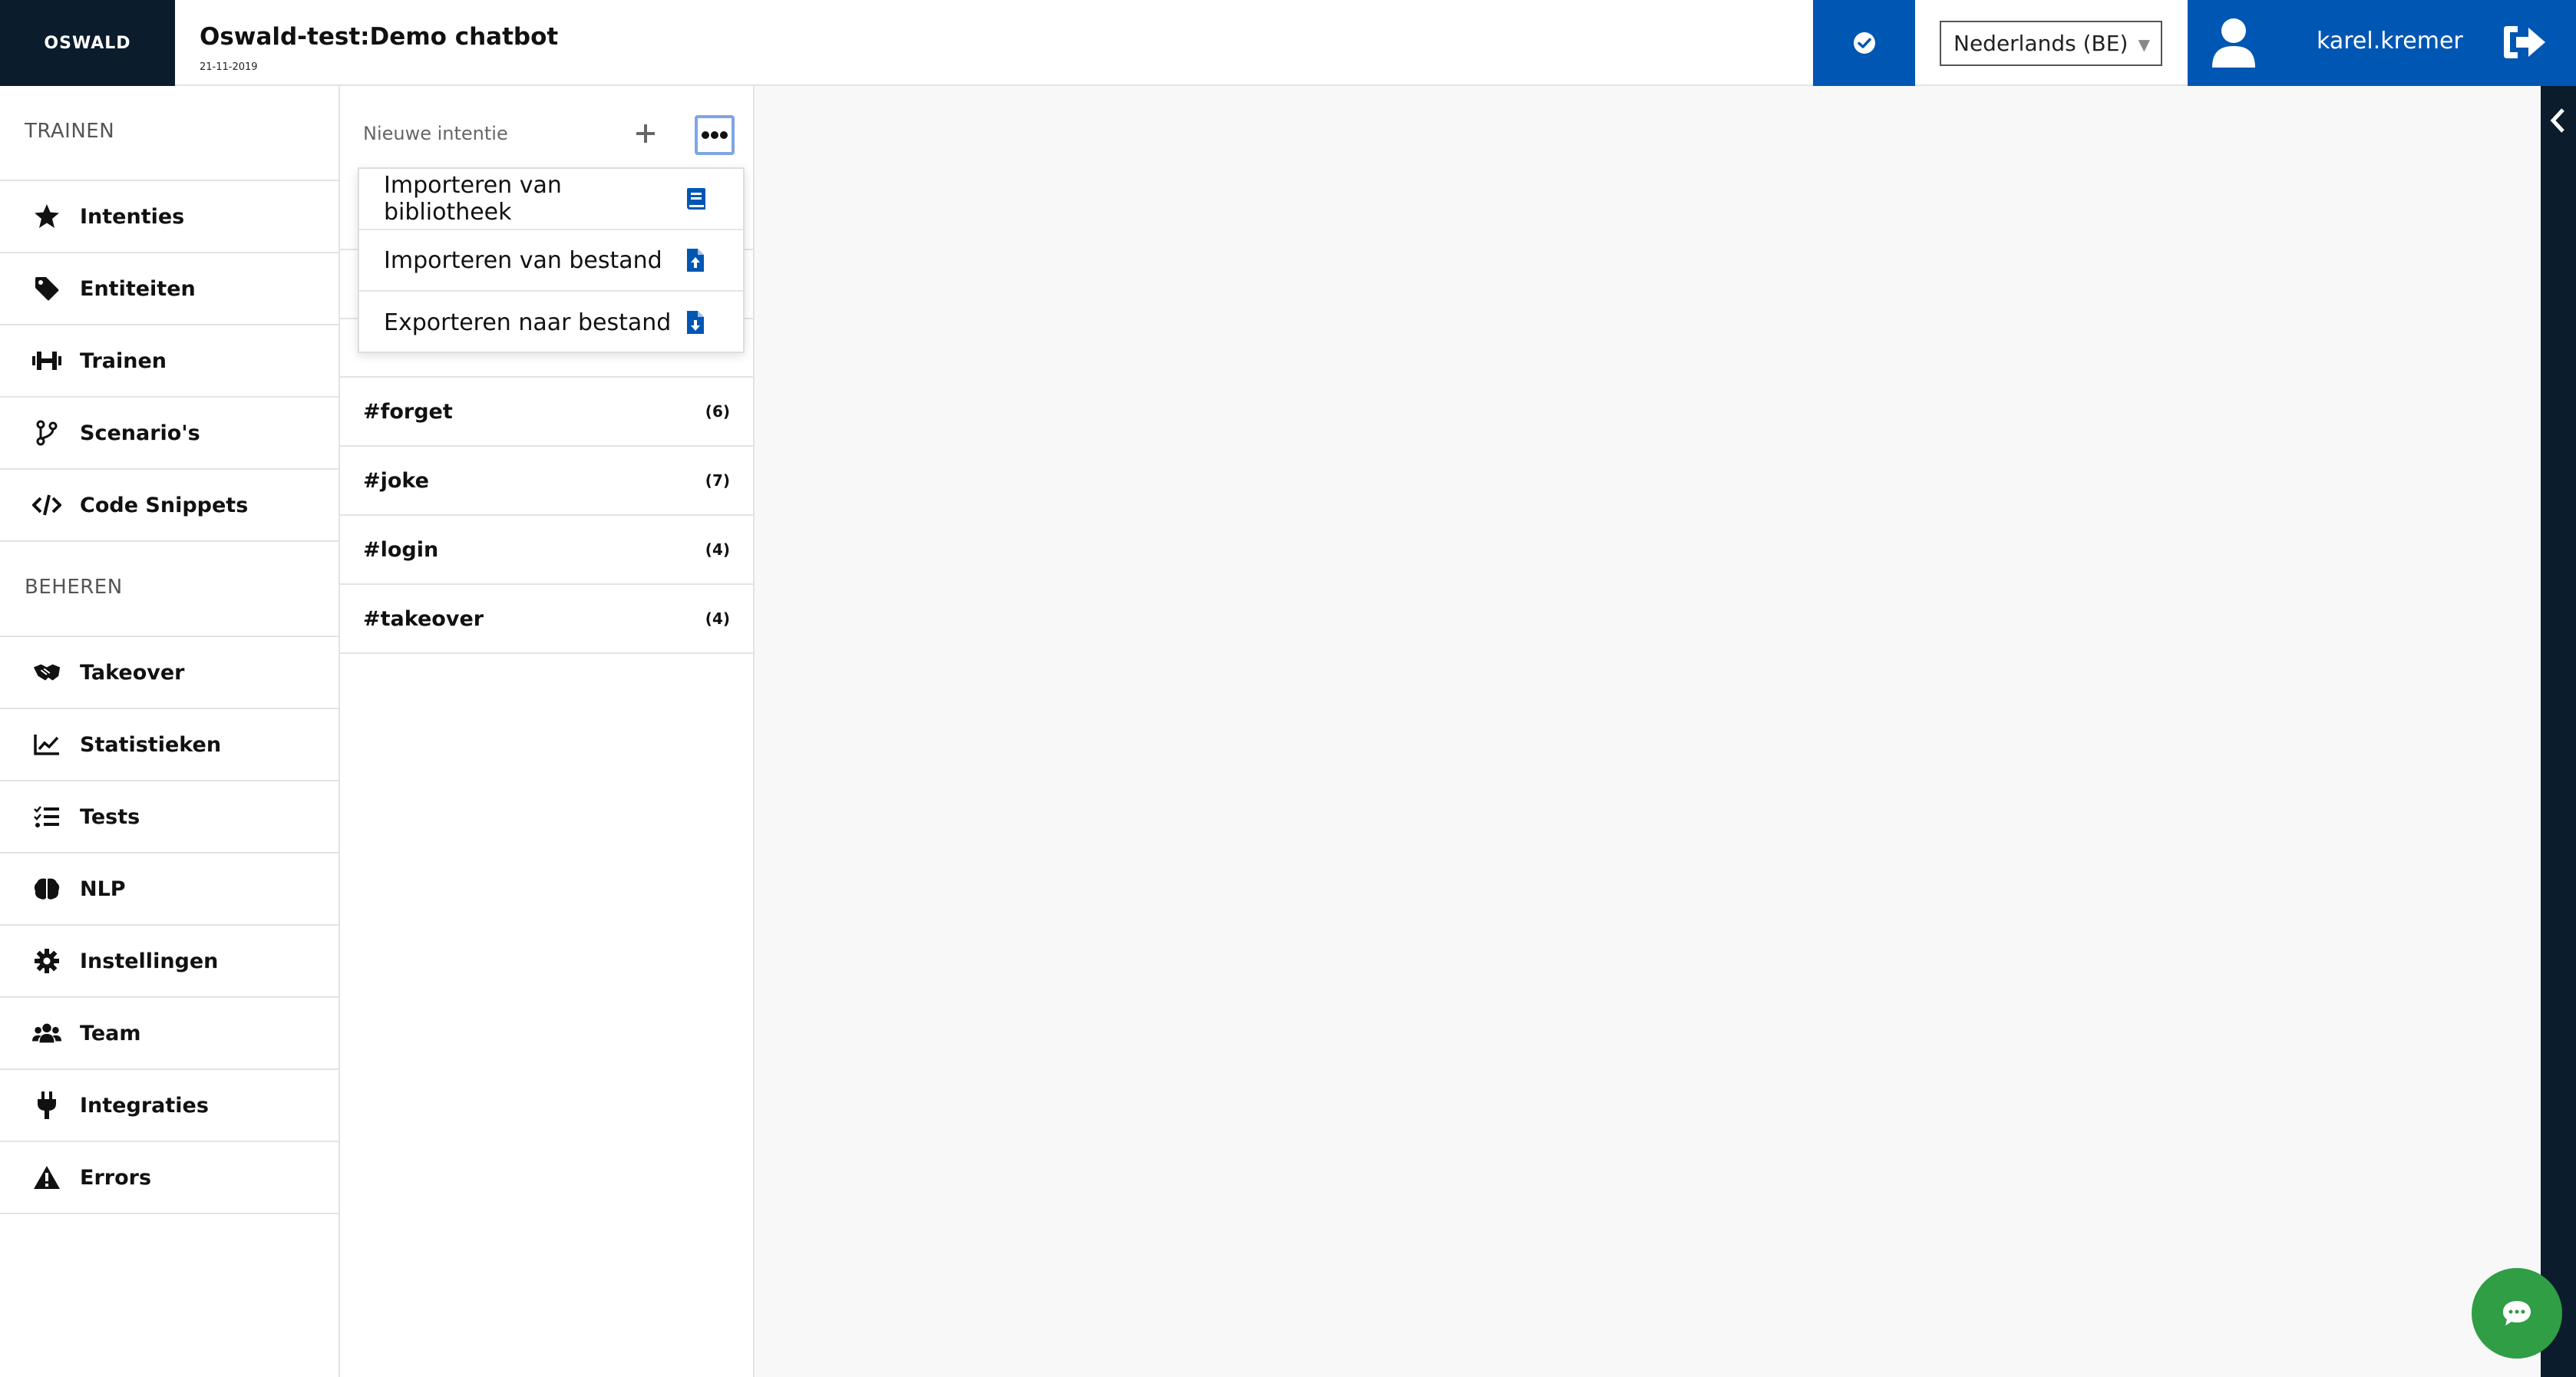 Image resolution: width=2576 pixels, height=1377 pixels. I want to click on plus-icon, so click(645, 133).